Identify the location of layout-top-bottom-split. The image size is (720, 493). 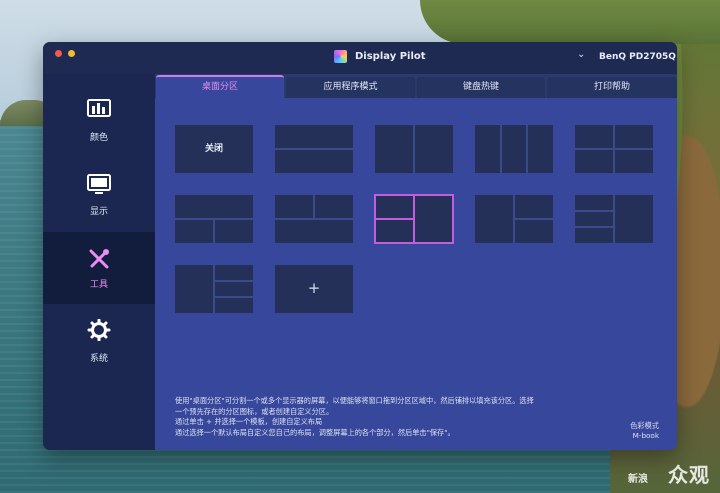
(214, 219).